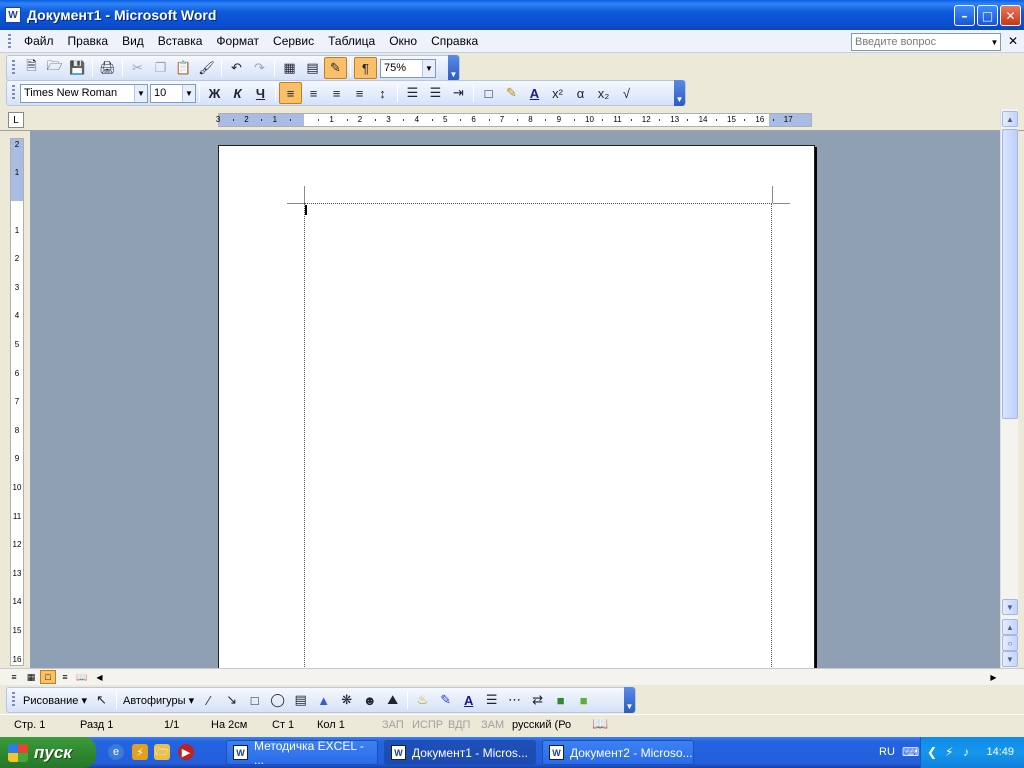  Describe the element at coordinates (422, 700) in the screenshot. I see `fill-color-icon: ♨` at that location.